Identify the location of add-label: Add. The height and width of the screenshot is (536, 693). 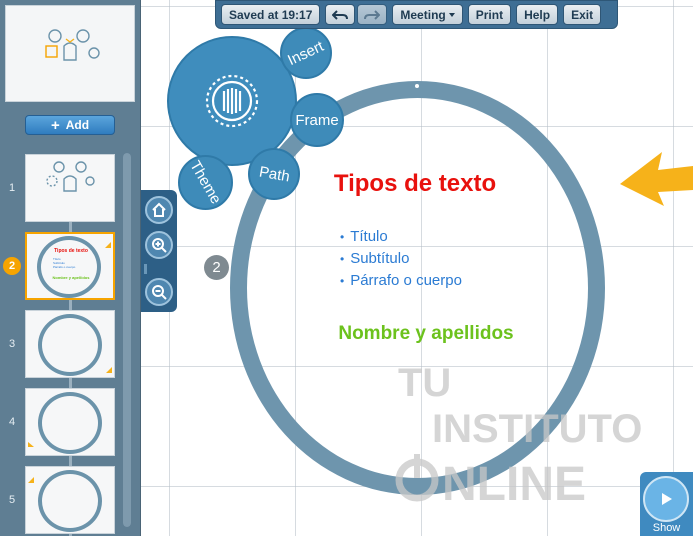
(77, 125).